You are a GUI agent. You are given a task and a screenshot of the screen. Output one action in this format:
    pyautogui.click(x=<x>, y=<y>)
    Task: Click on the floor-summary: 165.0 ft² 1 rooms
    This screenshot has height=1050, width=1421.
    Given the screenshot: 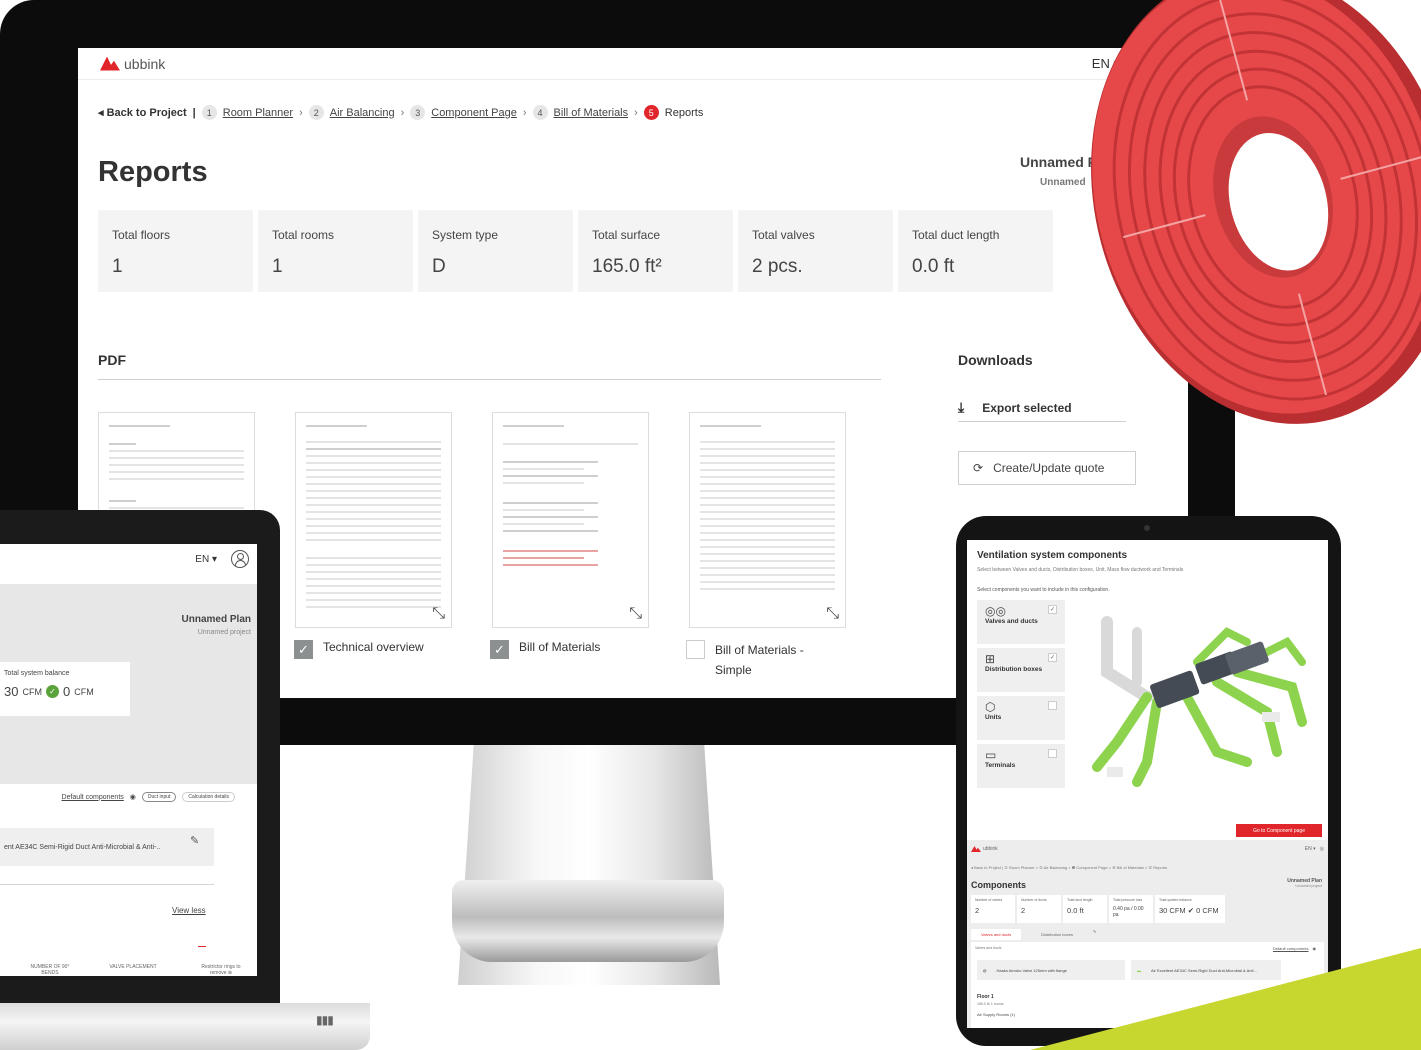 What is the action you would take?
    pyautogui.click(x=990, y=1004)
    